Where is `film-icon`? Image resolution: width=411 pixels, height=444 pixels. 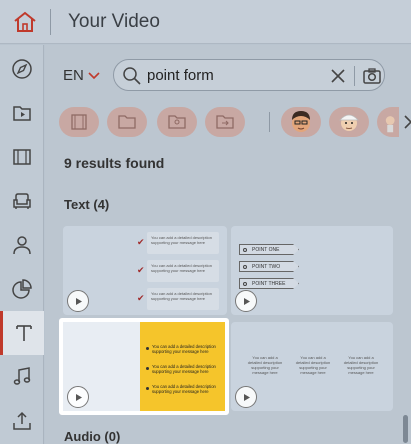
film-icon is located at coordinates (22, 157).